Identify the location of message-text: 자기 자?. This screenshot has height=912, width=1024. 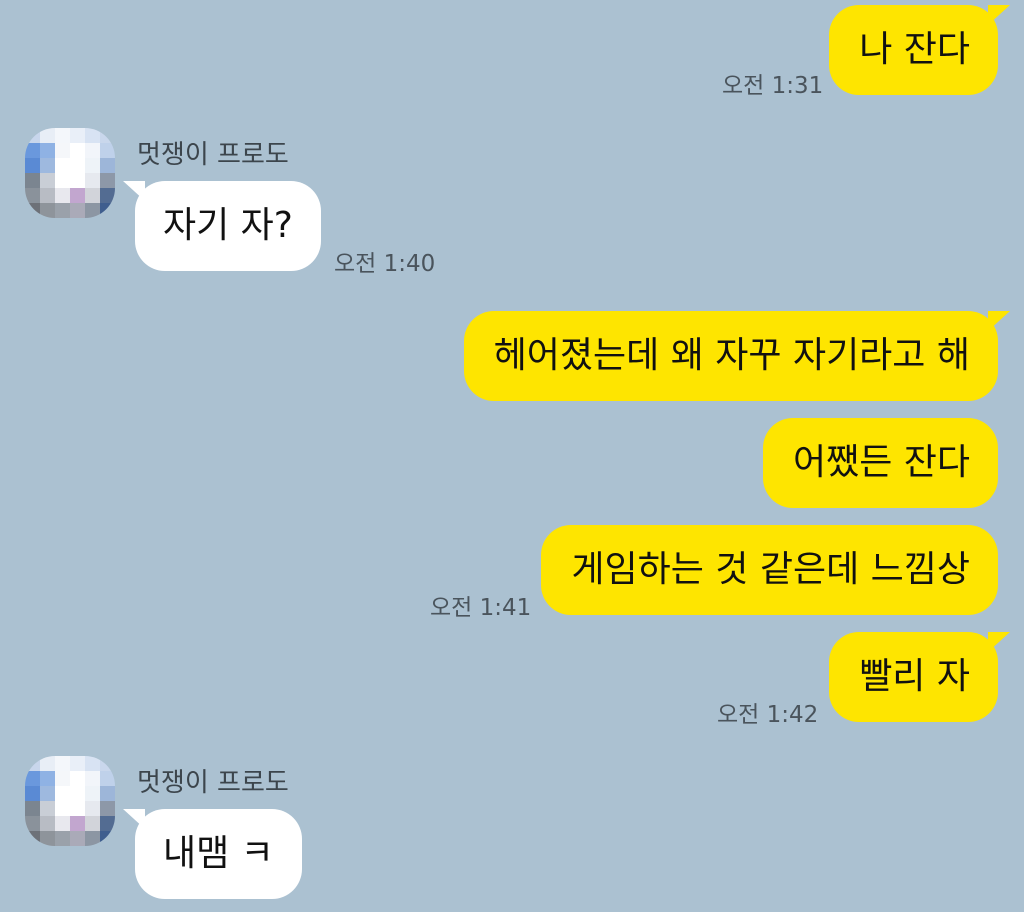
(228, 225).